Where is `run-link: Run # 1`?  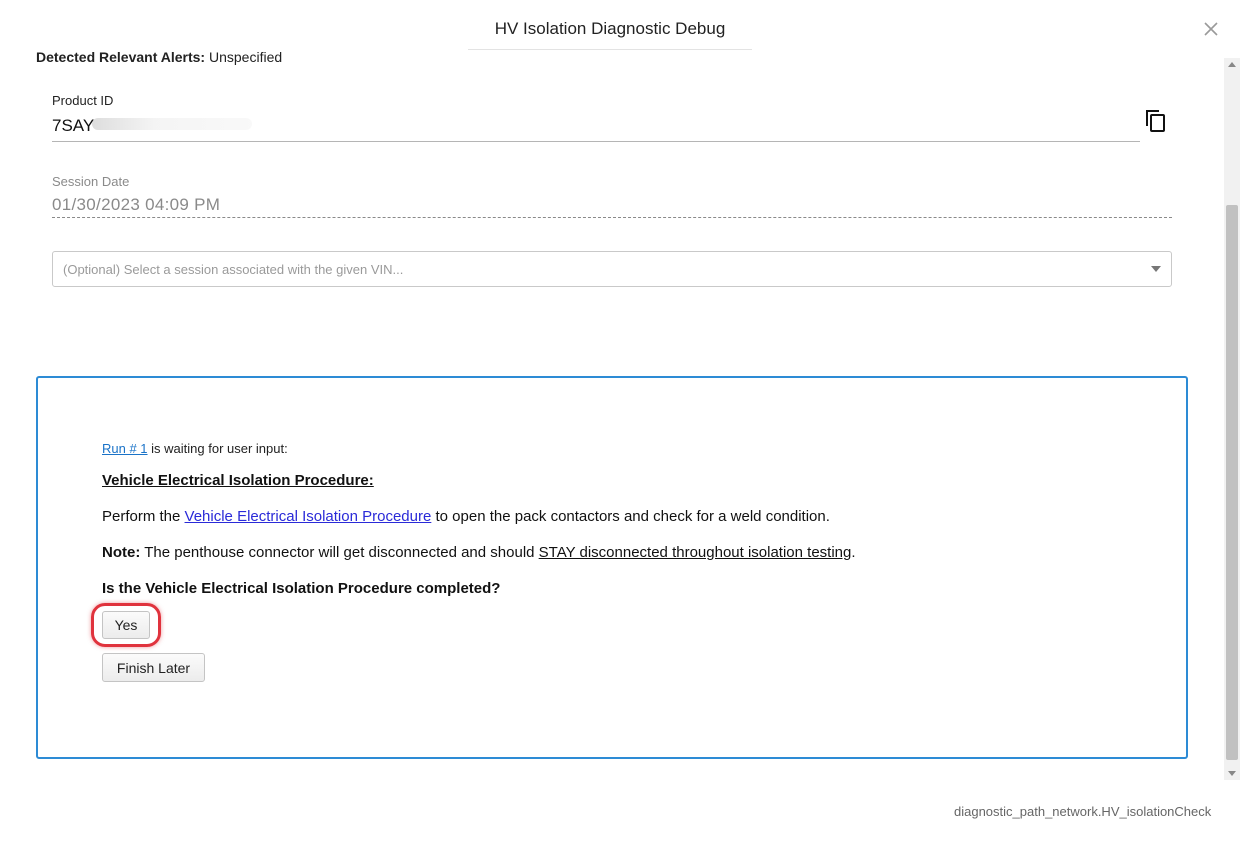
run-link: Run # 1 is located at coordinates (125, 448).